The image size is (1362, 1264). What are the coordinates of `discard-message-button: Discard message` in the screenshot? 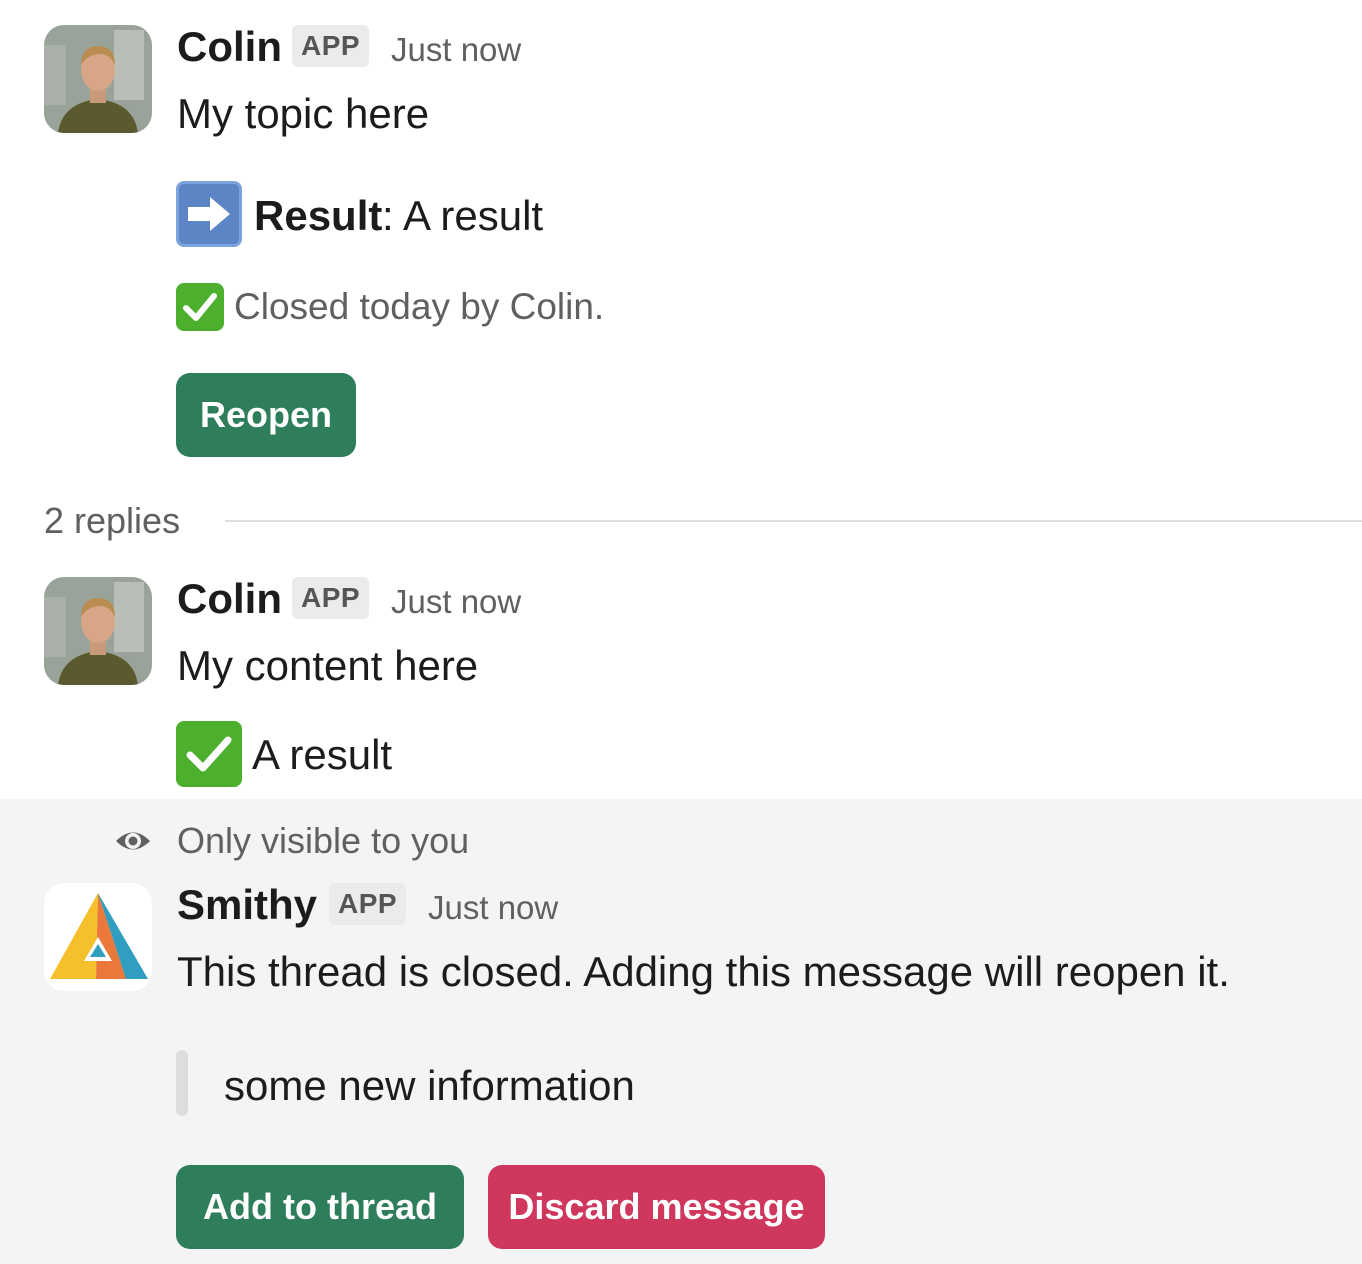 It's located at (656, 1207).